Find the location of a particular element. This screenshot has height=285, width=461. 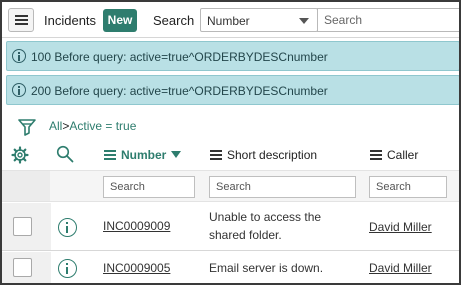

list-title: Incidents is located at coordinates (70, 20).